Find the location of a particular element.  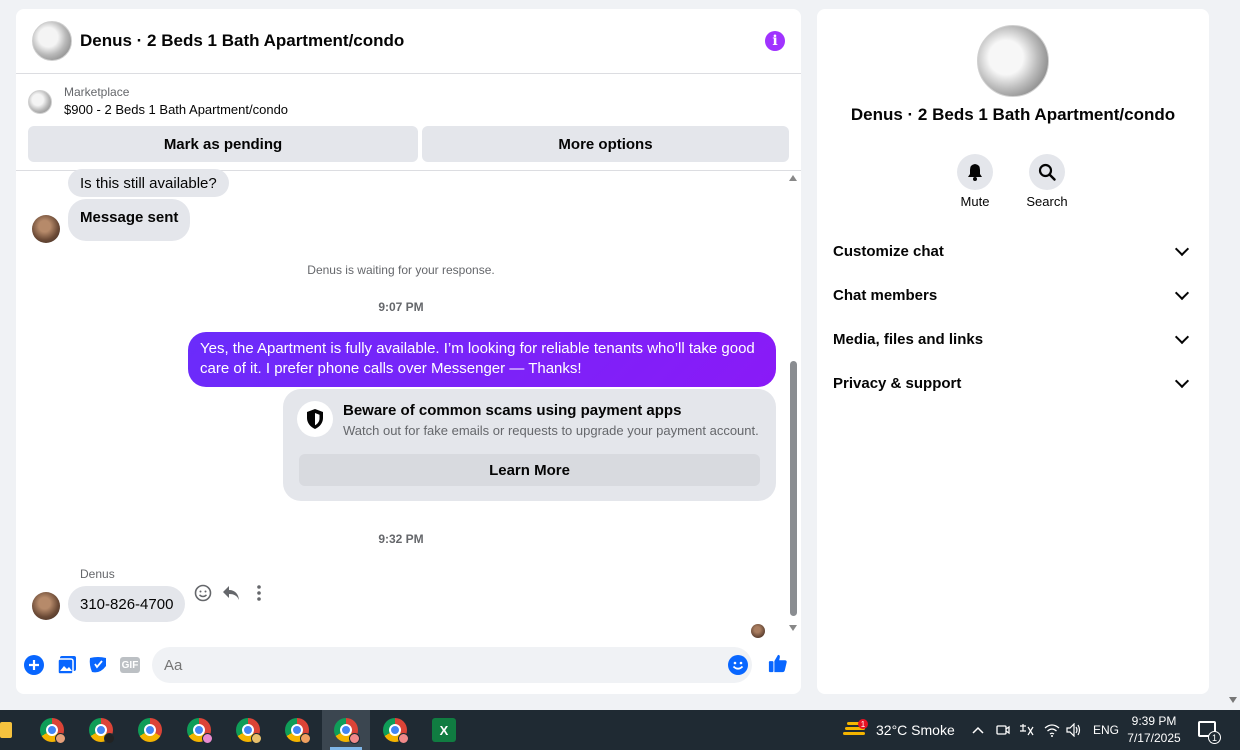

mute-label: Mute is located at coordinates (975, 201).